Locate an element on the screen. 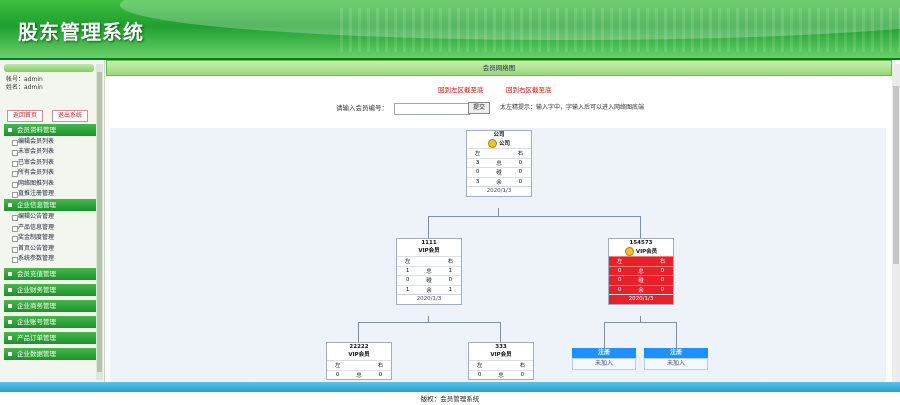  main-scrollbar-thumb is located at coordinates (896, 175).